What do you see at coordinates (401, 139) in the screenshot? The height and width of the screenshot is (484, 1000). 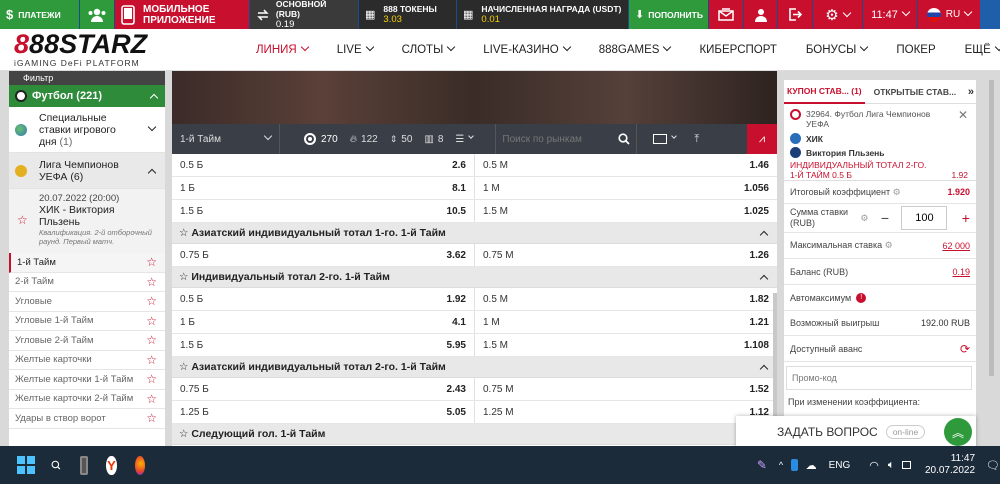 I see `filter-updown: ⇕ 50` at bounding box center [401, 139].